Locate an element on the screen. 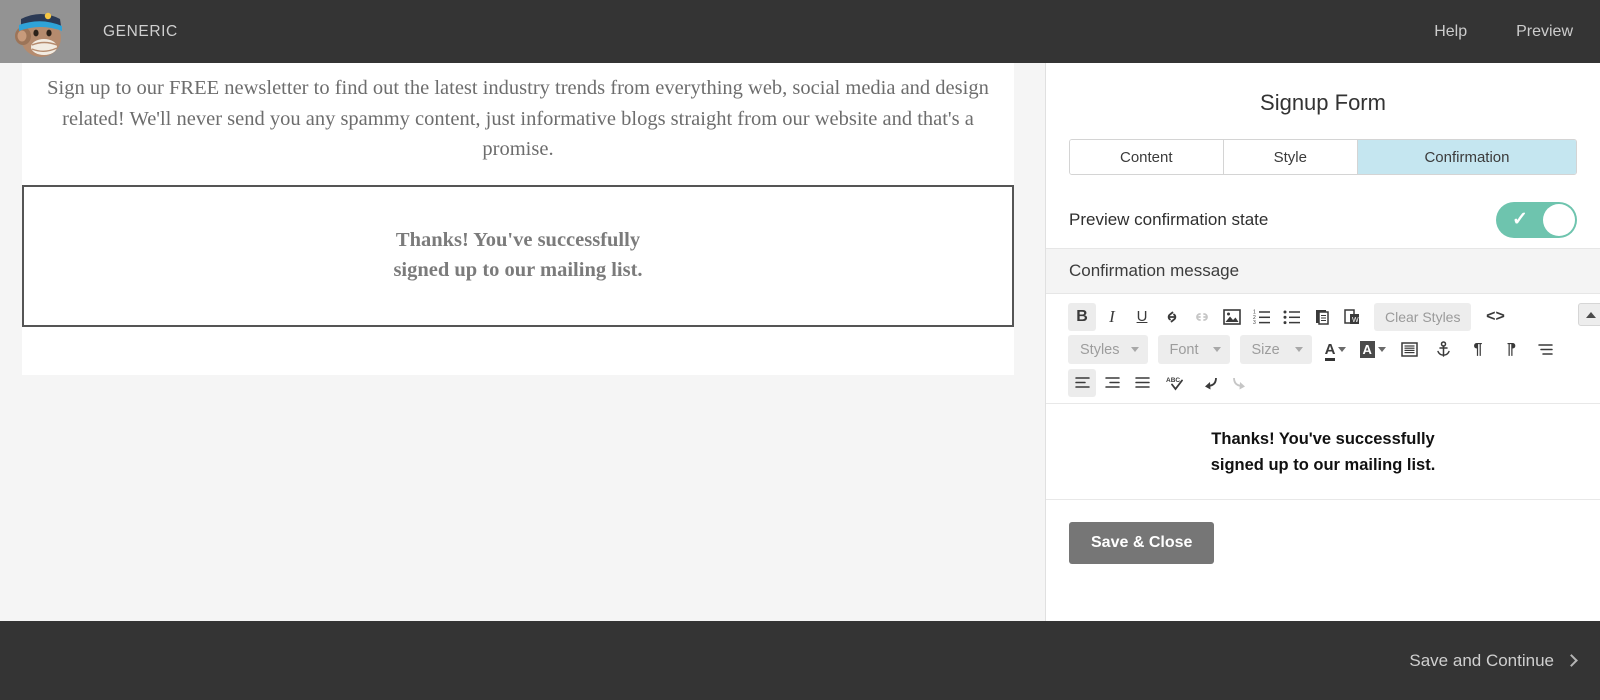  text-color-icon: A is located at coordinates (1336, 350).